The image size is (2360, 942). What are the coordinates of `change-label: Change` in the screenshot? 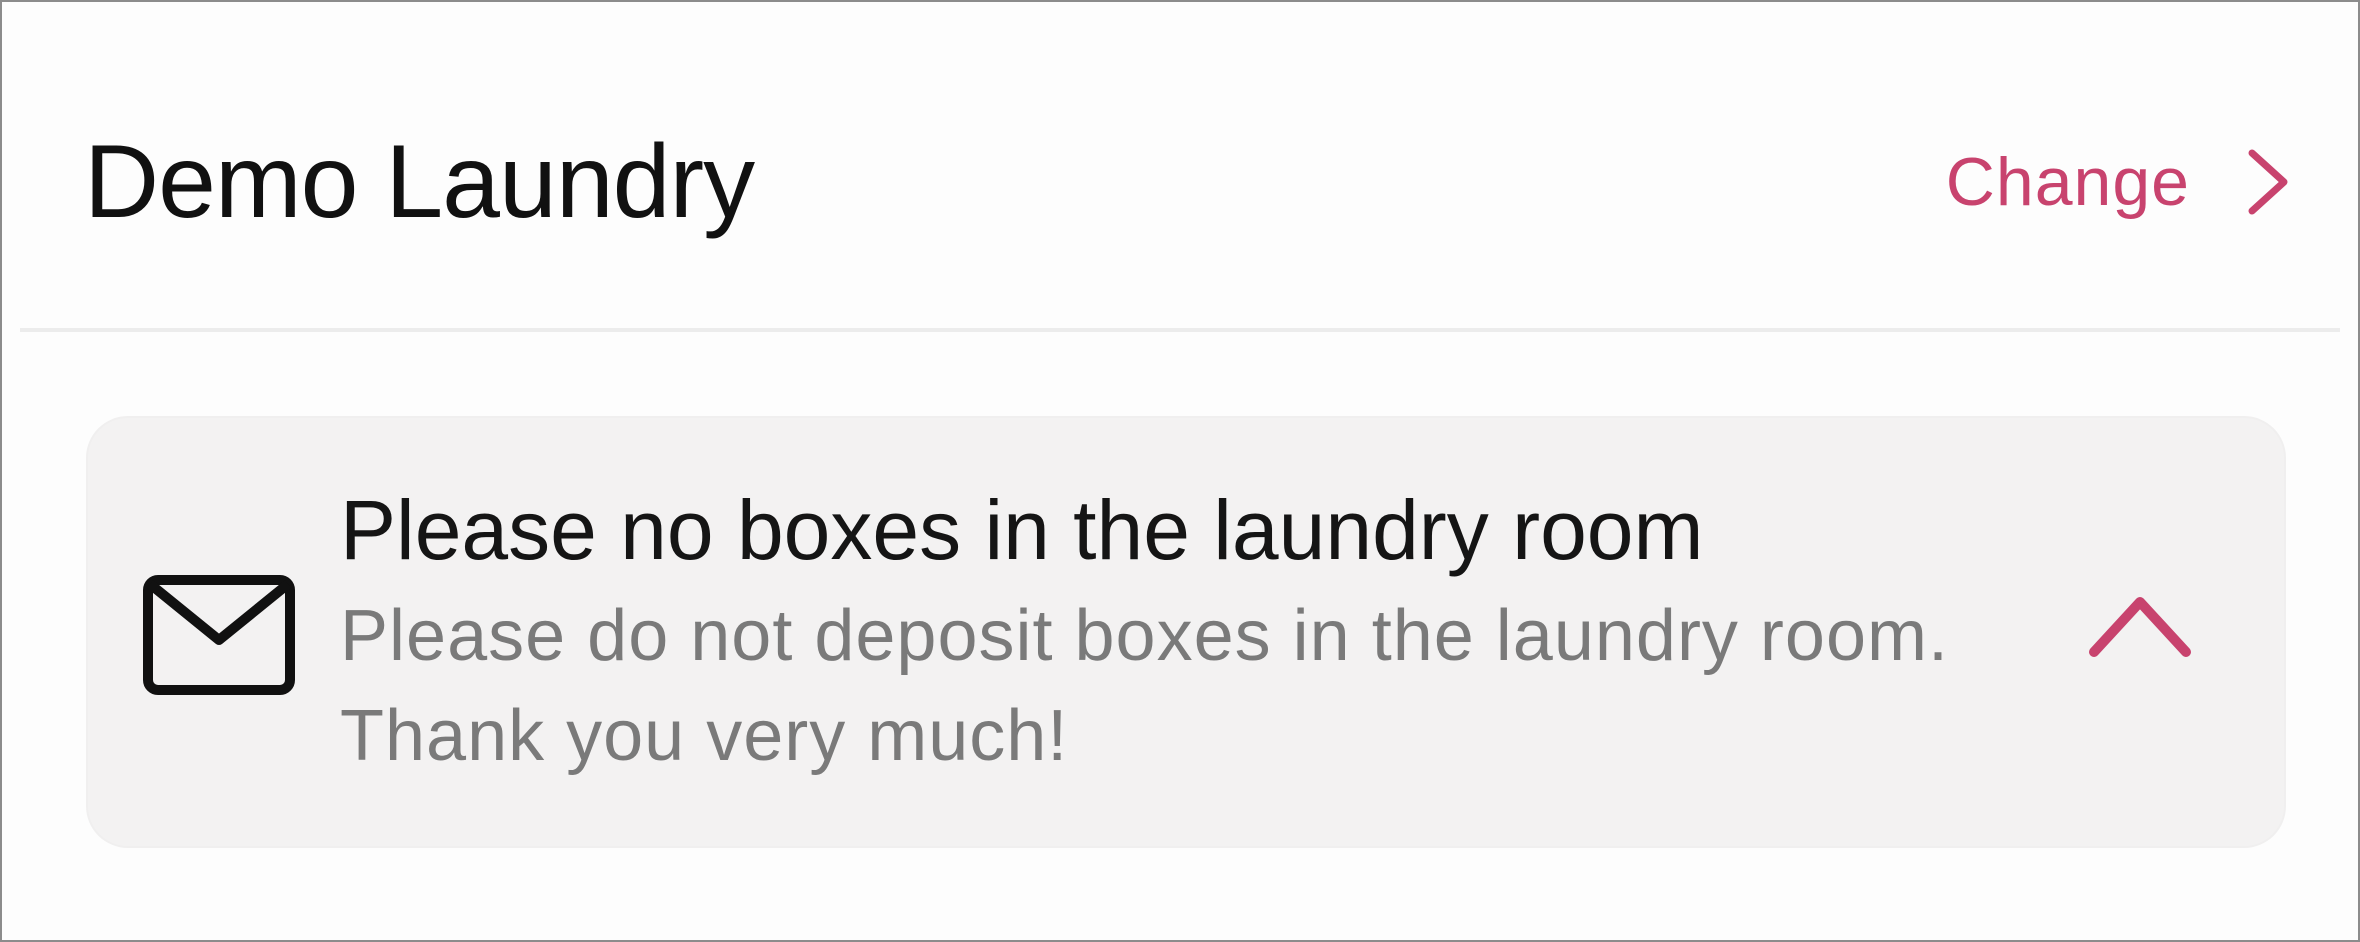 It's located at (2067, 182).